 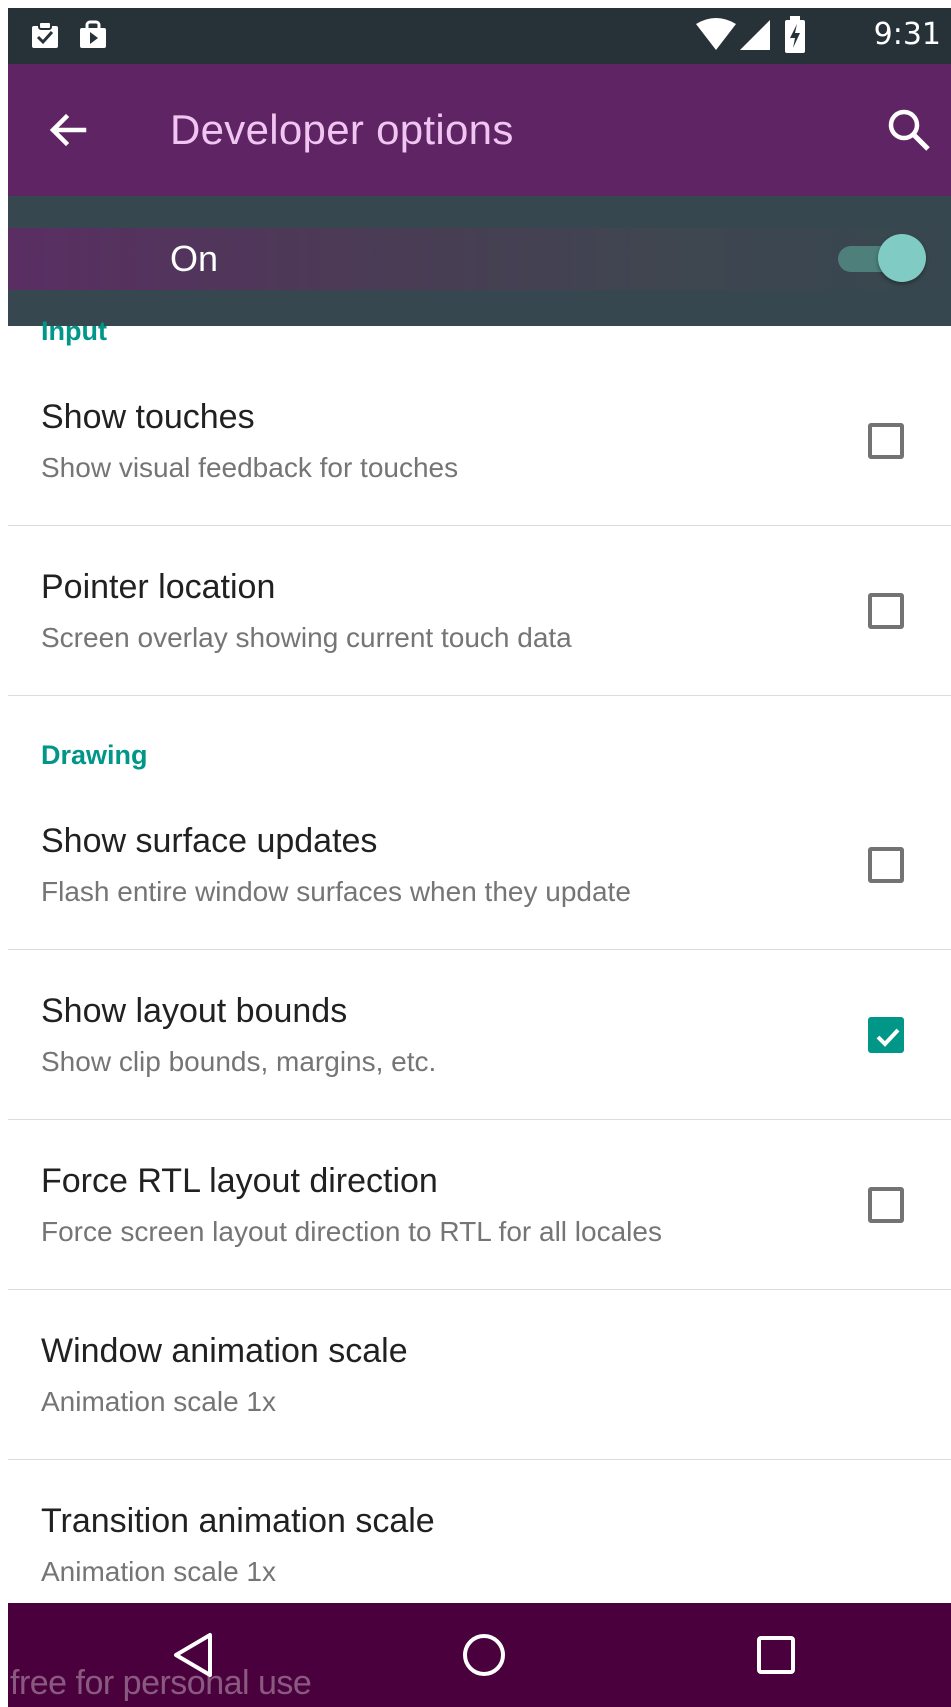 I want to click on item-title: Show touches, so click(x=148, y=417).